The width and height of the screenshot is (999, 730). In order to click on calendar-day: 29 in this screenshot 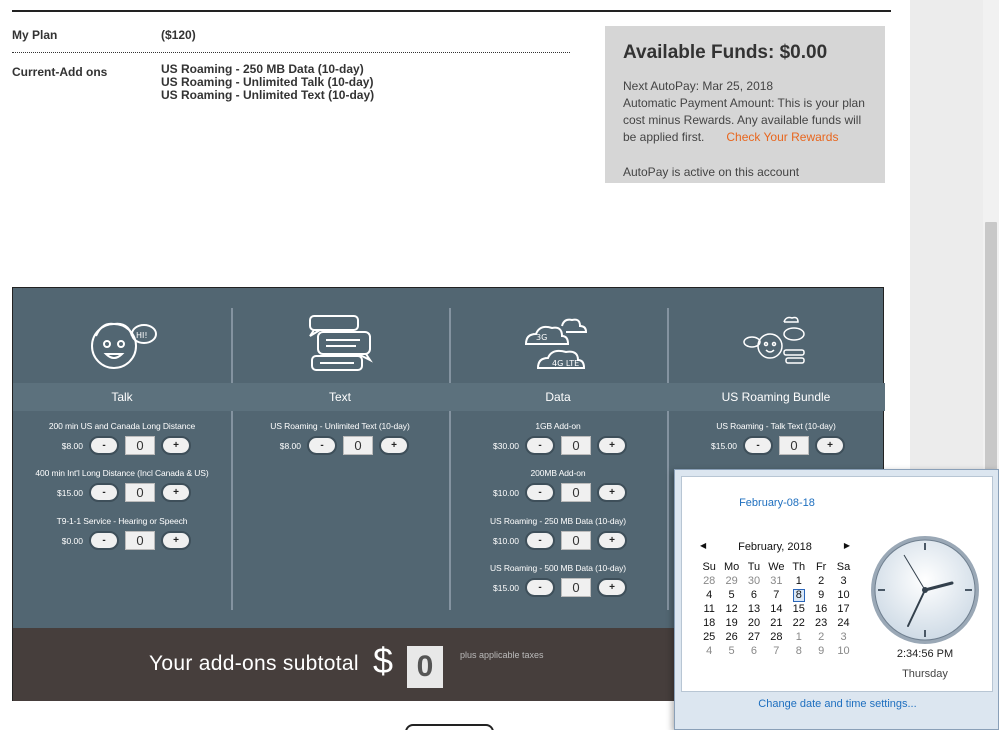, I will do `click(731, 581)`.